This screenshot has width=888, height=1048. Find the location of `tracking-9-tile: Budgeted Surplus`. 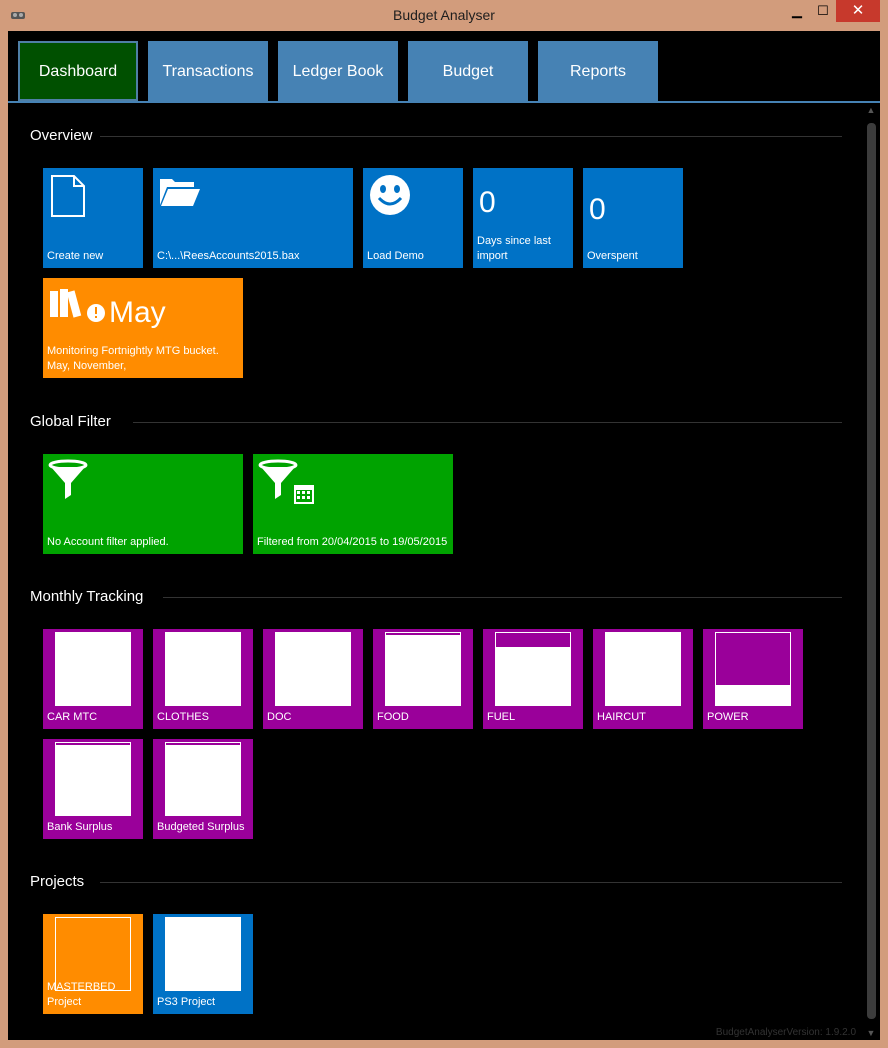

tracking-9-tile: Budgeted Surplus is located at coordinates (203, 789).